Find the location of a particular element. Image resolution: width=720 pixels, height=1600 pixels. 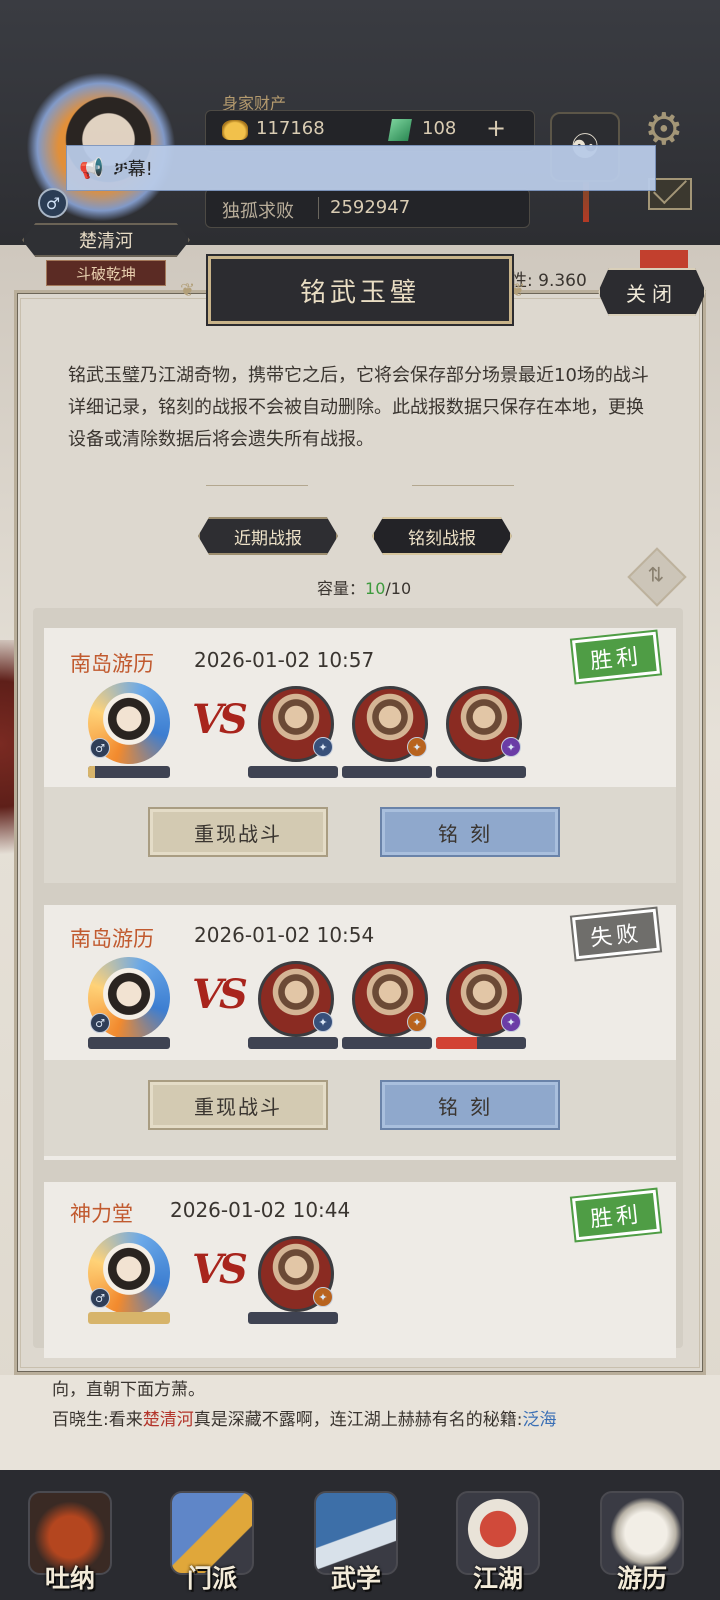

nav-label: 武学 is located at coordinates (355, 1578).